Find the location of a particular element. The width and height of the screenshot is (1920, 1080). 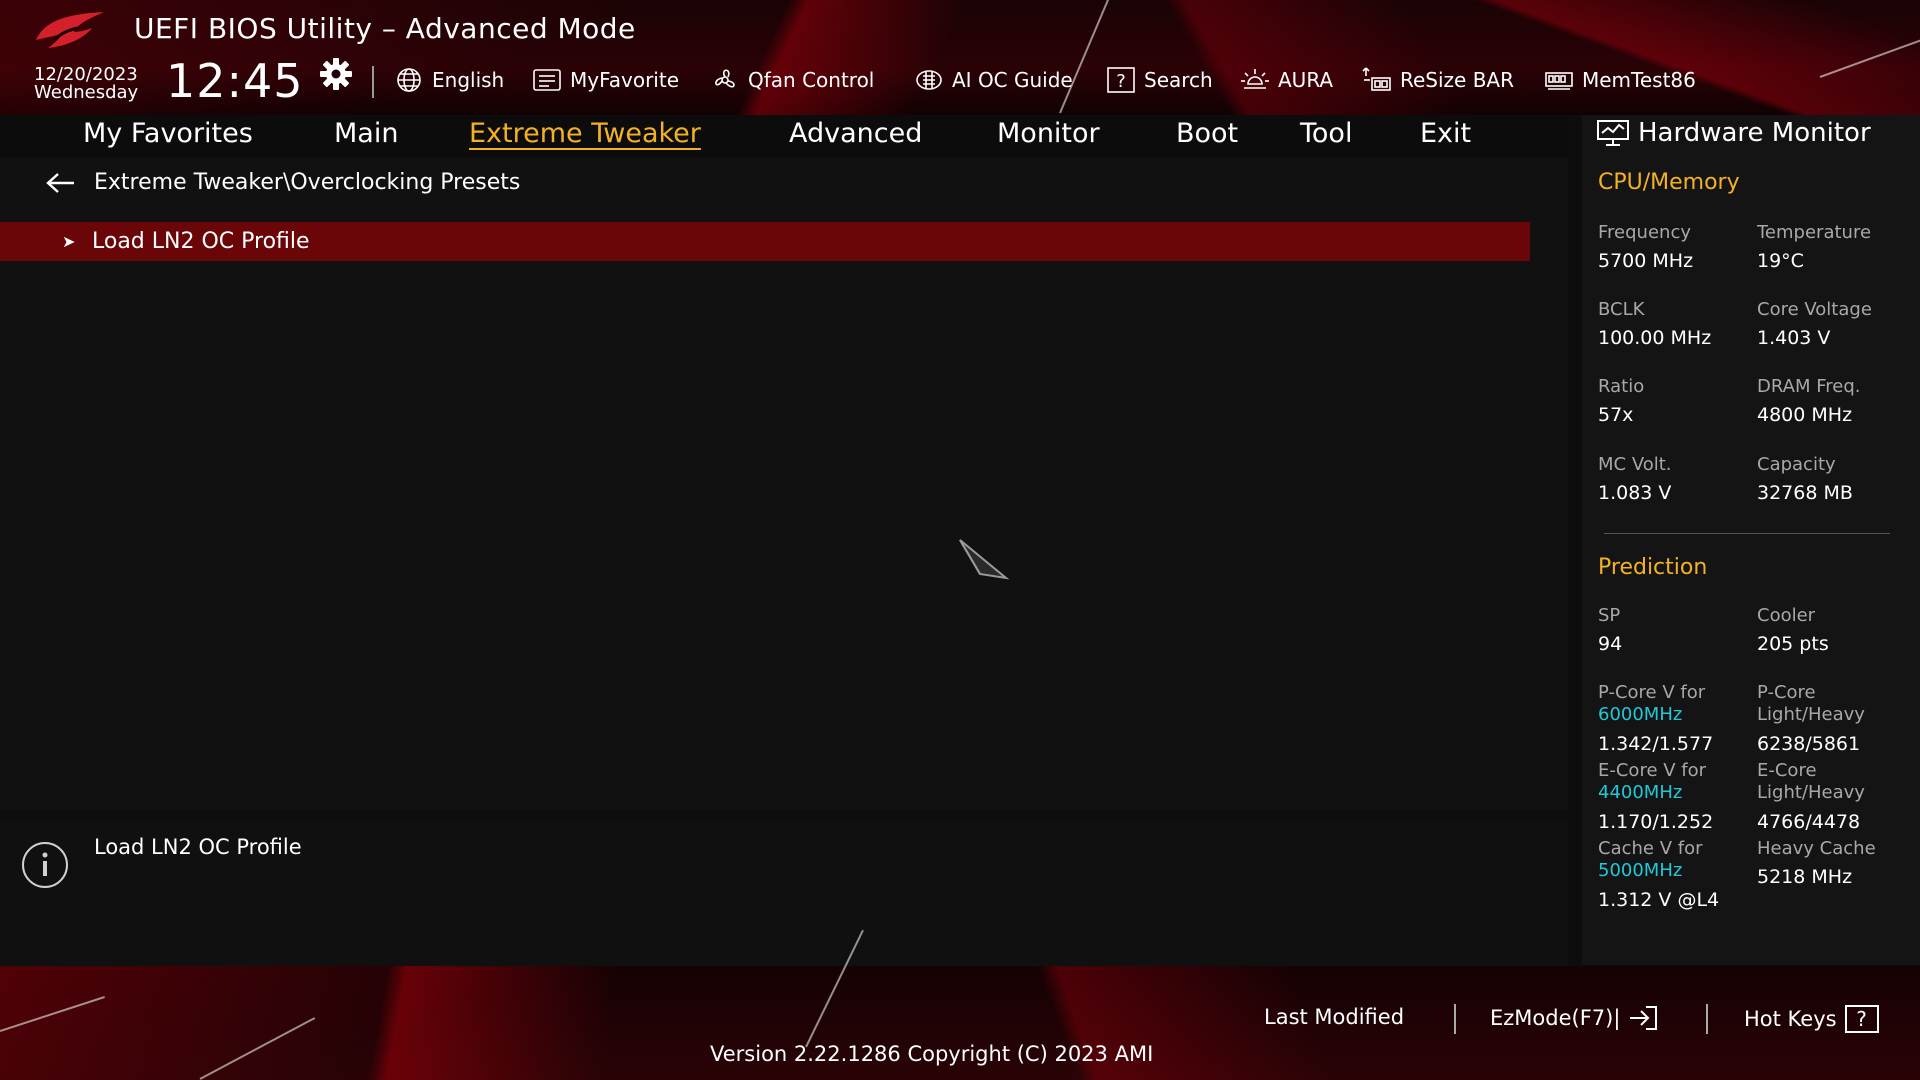

temperature-label: Temperature is located at coordinates (1814, 232).